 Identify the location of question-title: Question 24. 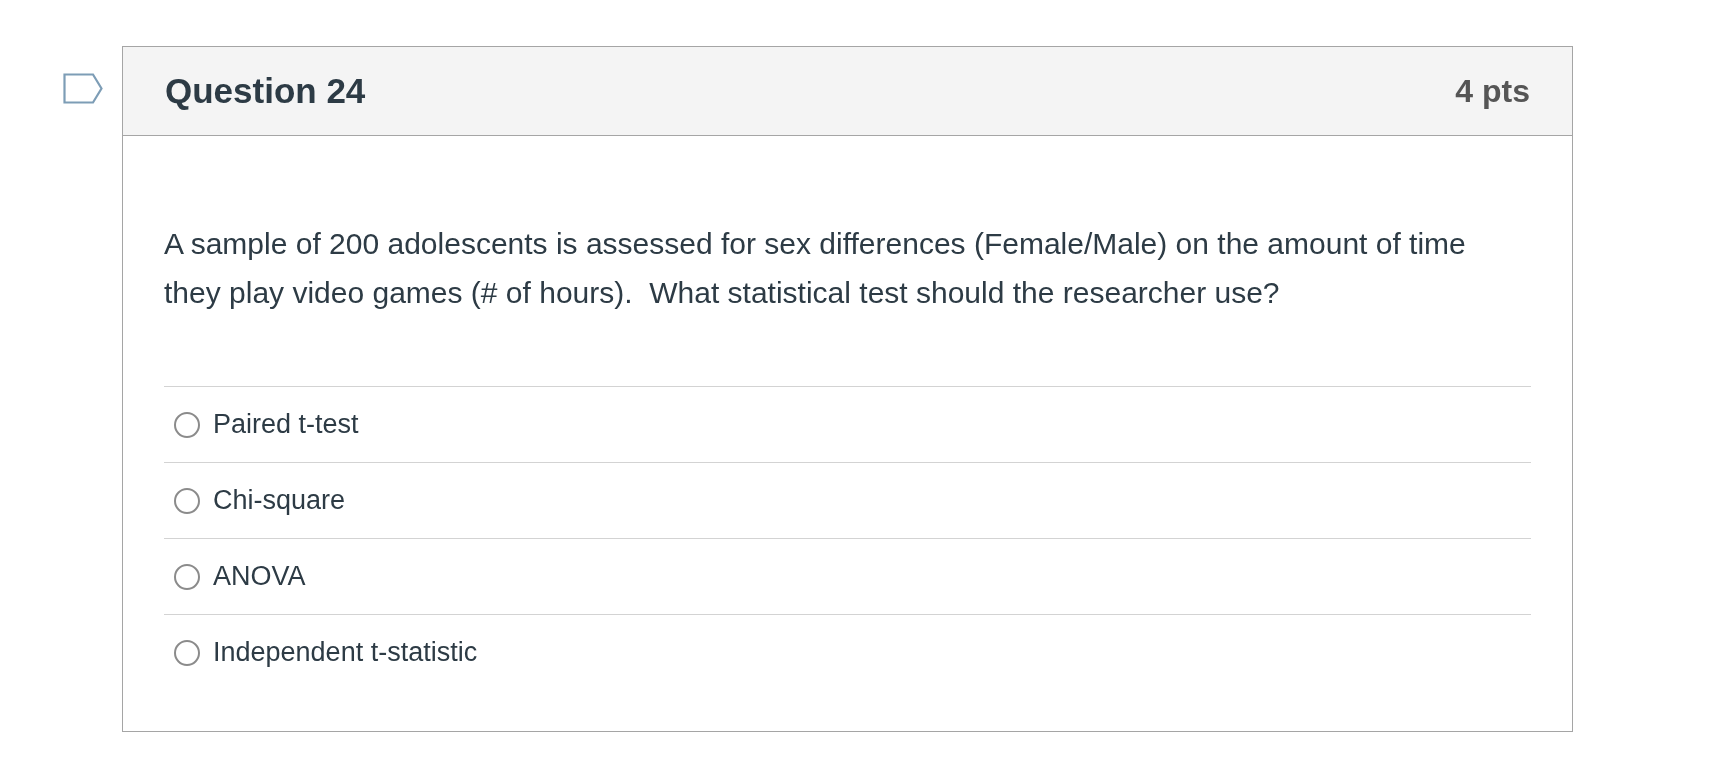
(265, 91).